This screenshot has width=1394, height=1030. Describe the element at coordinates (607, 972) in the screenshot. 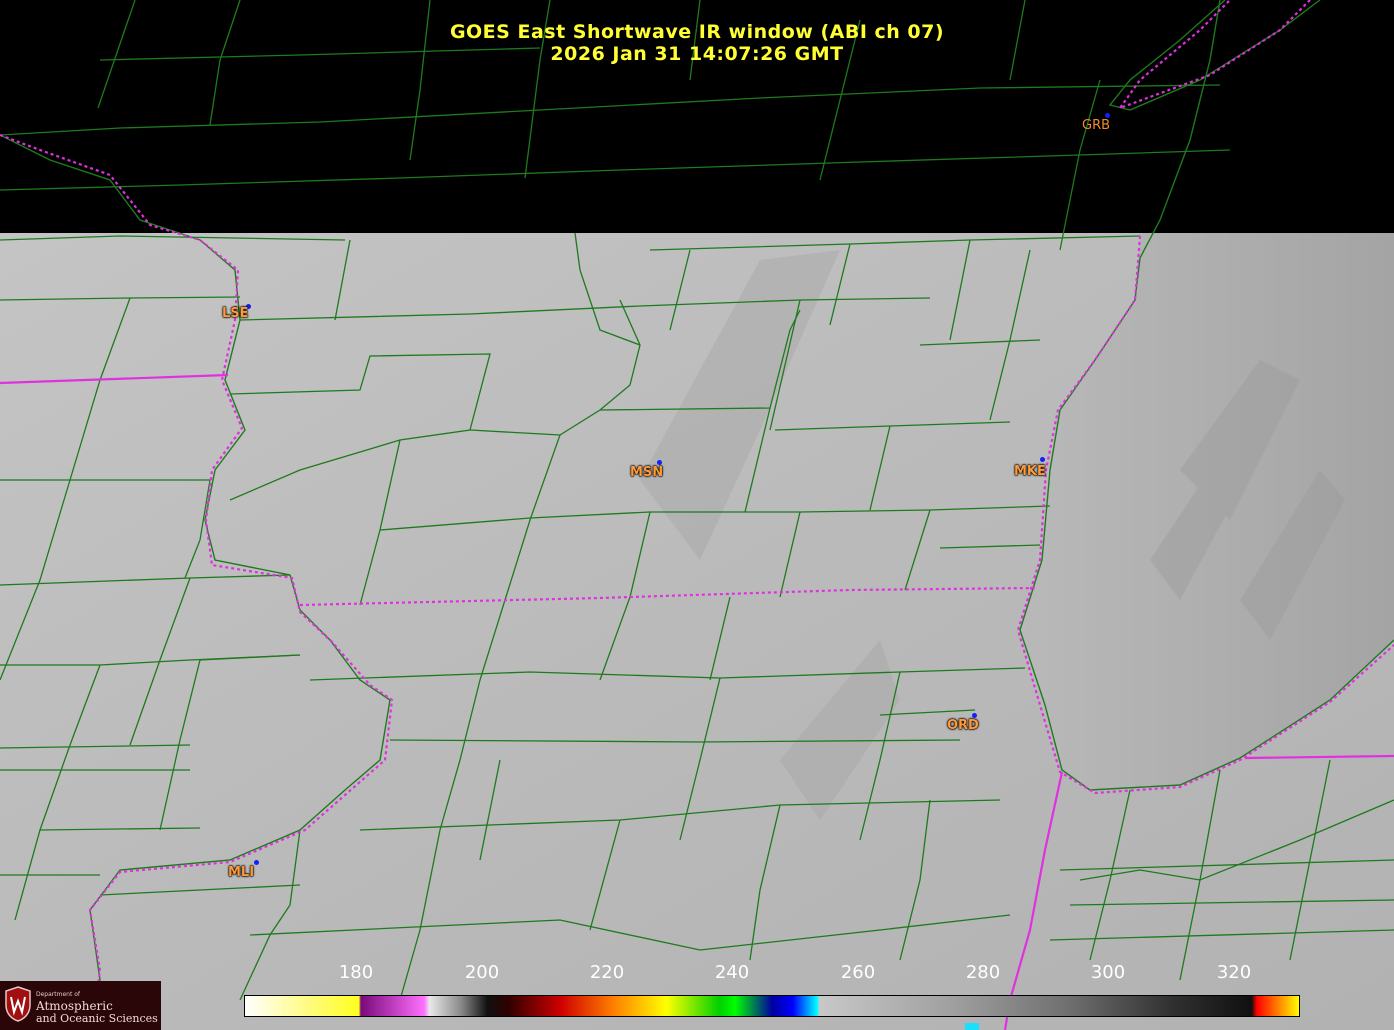

I see `colorbar-tick: 220` at that location.